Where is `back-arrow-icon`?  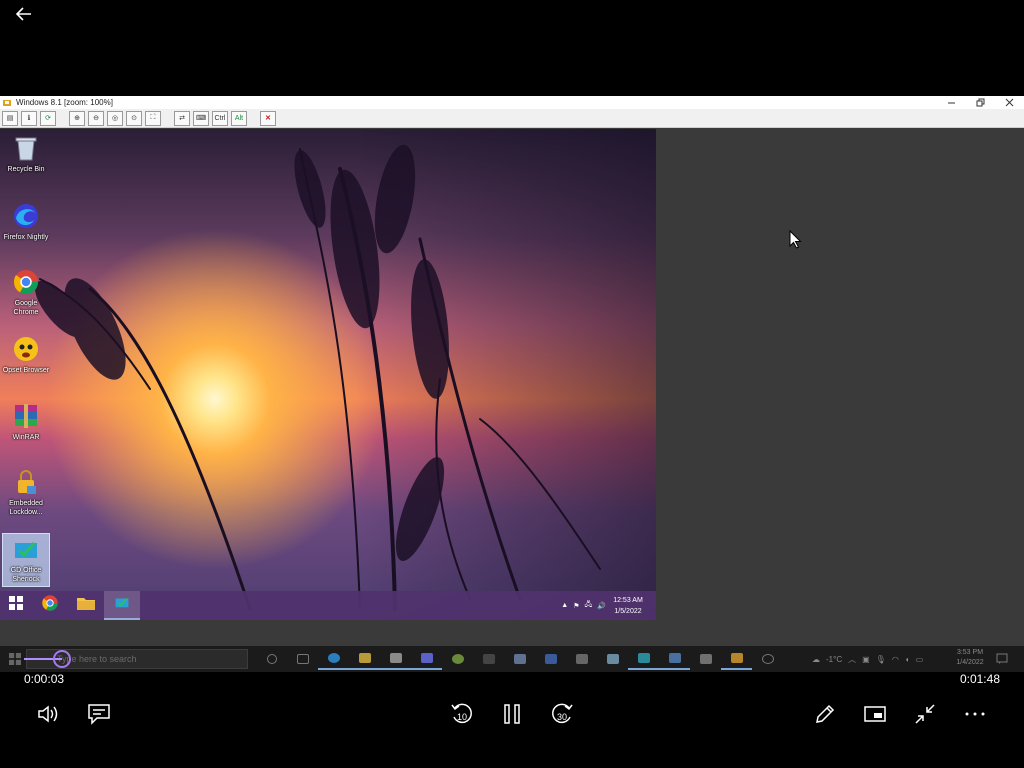 back-arrow-icon is located at coordinates (23, 16).